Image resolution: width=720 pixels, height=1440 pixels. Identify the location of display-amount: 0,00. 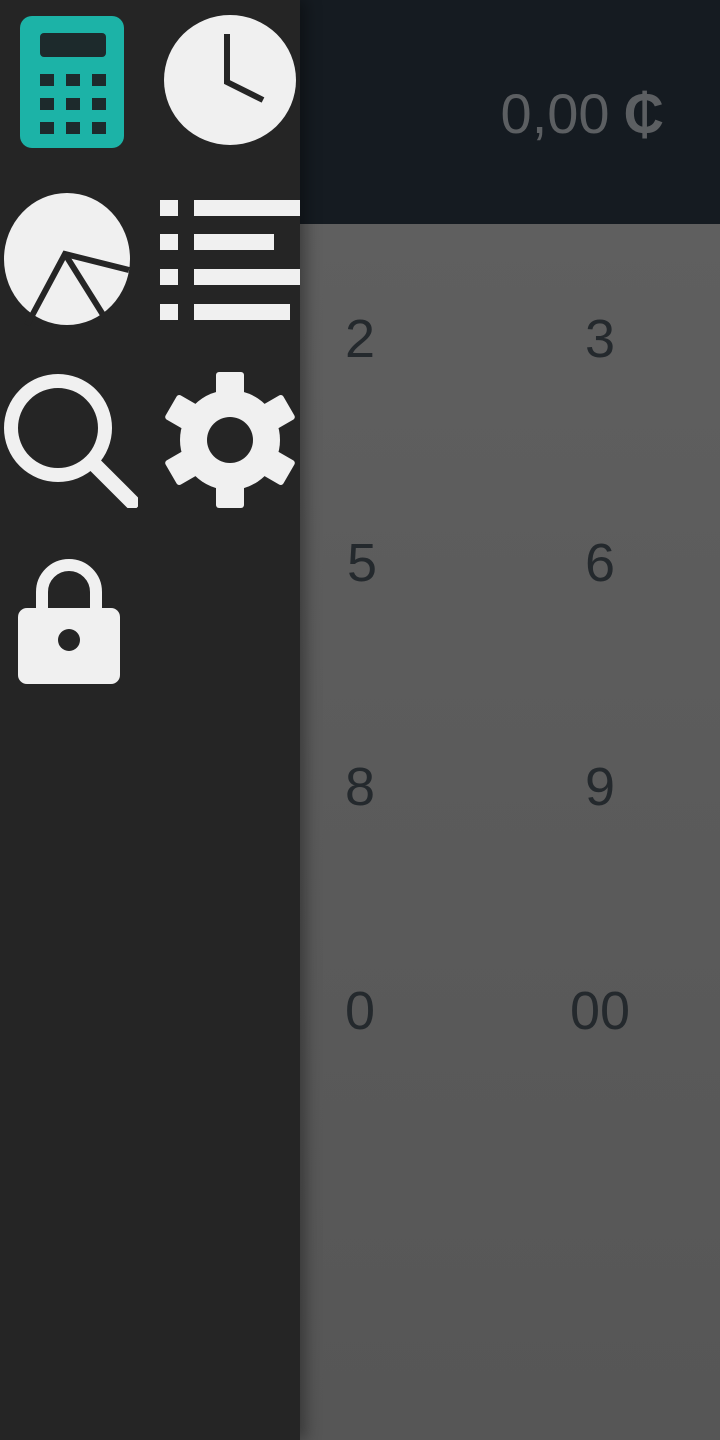
(555, 113).